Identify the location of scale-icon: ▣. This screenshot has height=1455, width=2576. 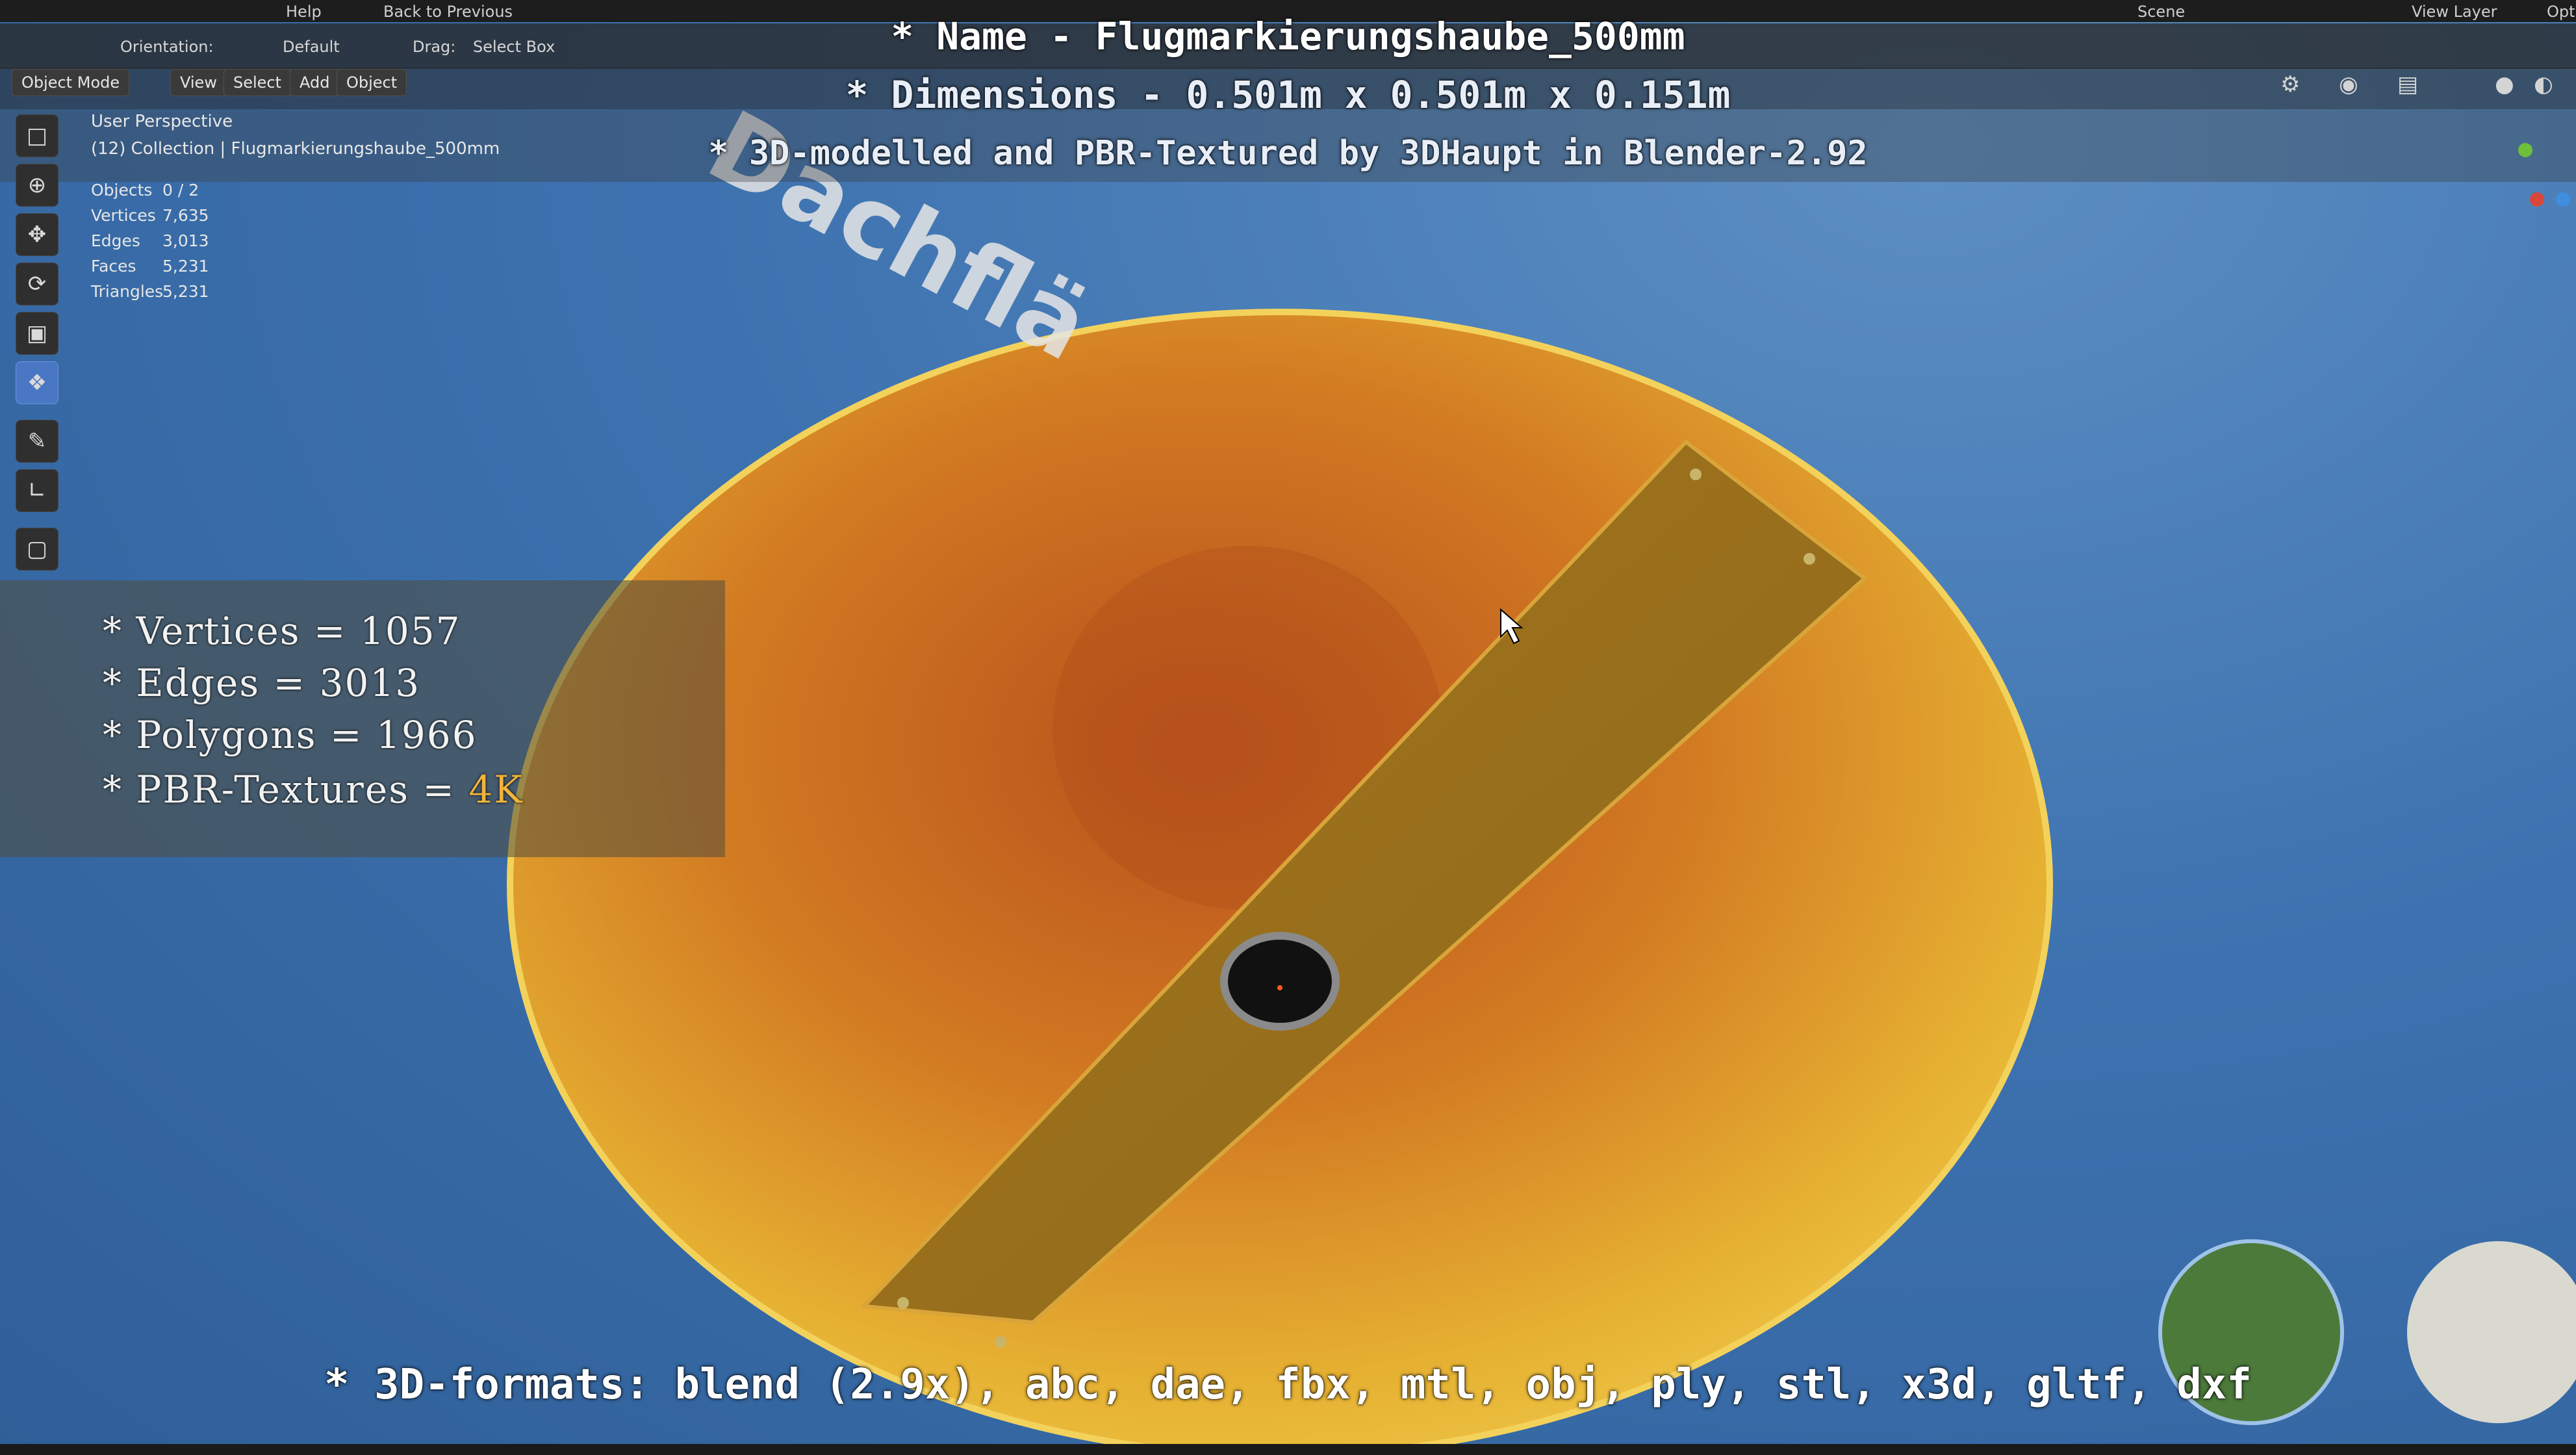
(37, 334).